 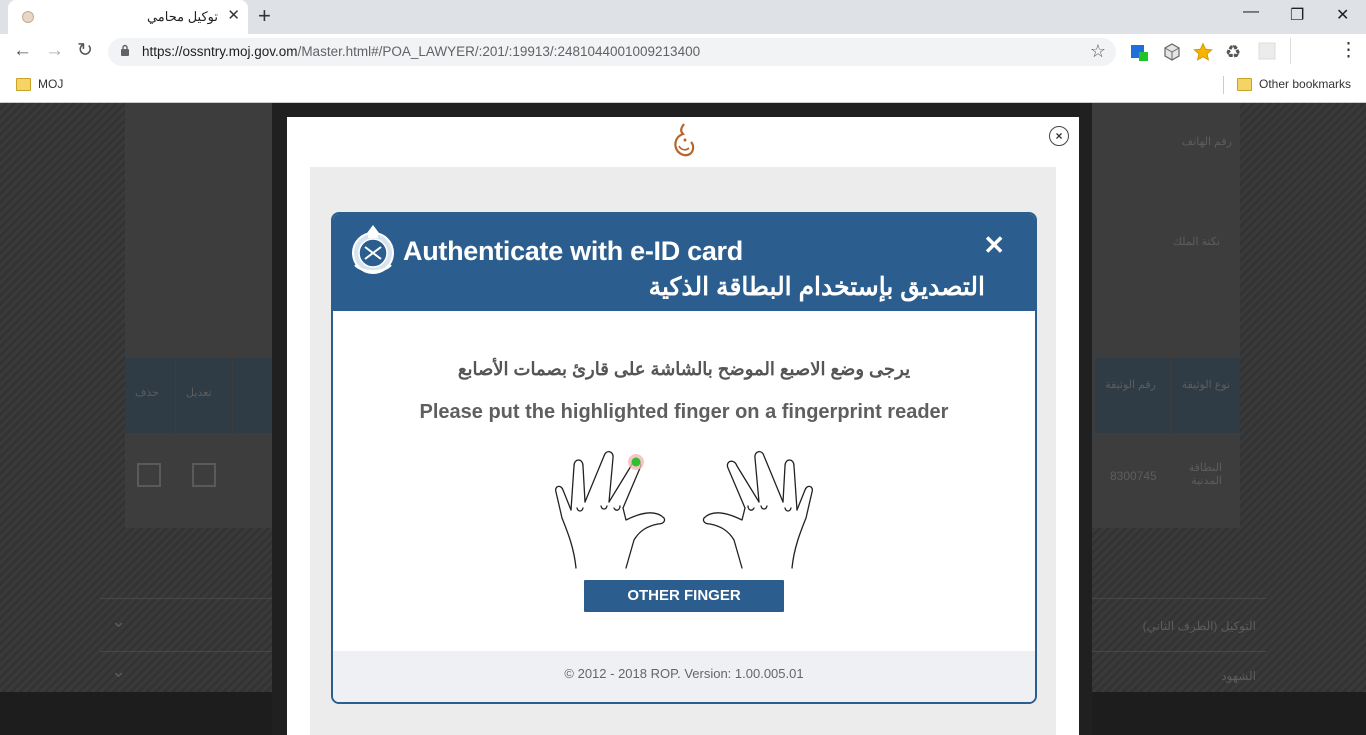 What do you see at coordinates (683, 86) in the screenshot?
I see `bookmarks-bar: MOJ Other bookmarks` at bounding box center [683, 86].